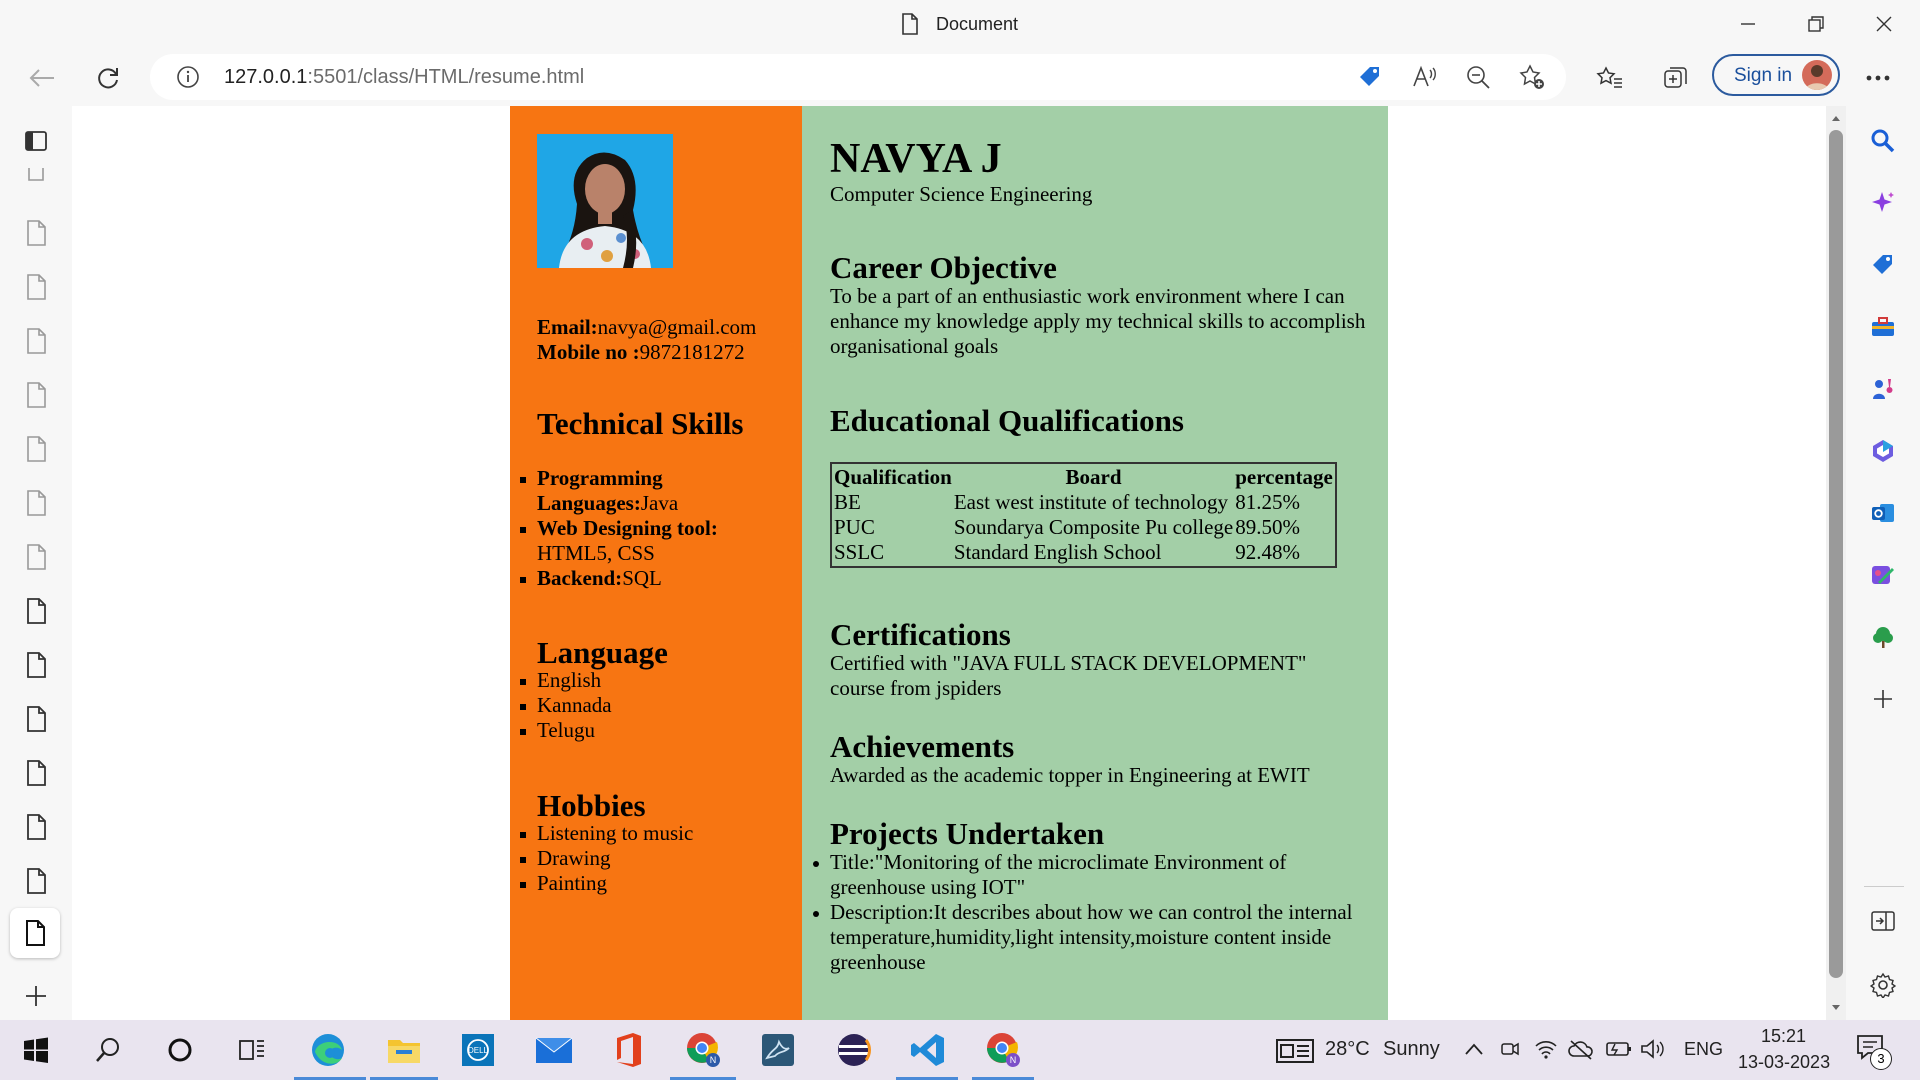 The width and height of the screenshot is (1920, 1080). I want to click on info-icon, so click(188, 77).